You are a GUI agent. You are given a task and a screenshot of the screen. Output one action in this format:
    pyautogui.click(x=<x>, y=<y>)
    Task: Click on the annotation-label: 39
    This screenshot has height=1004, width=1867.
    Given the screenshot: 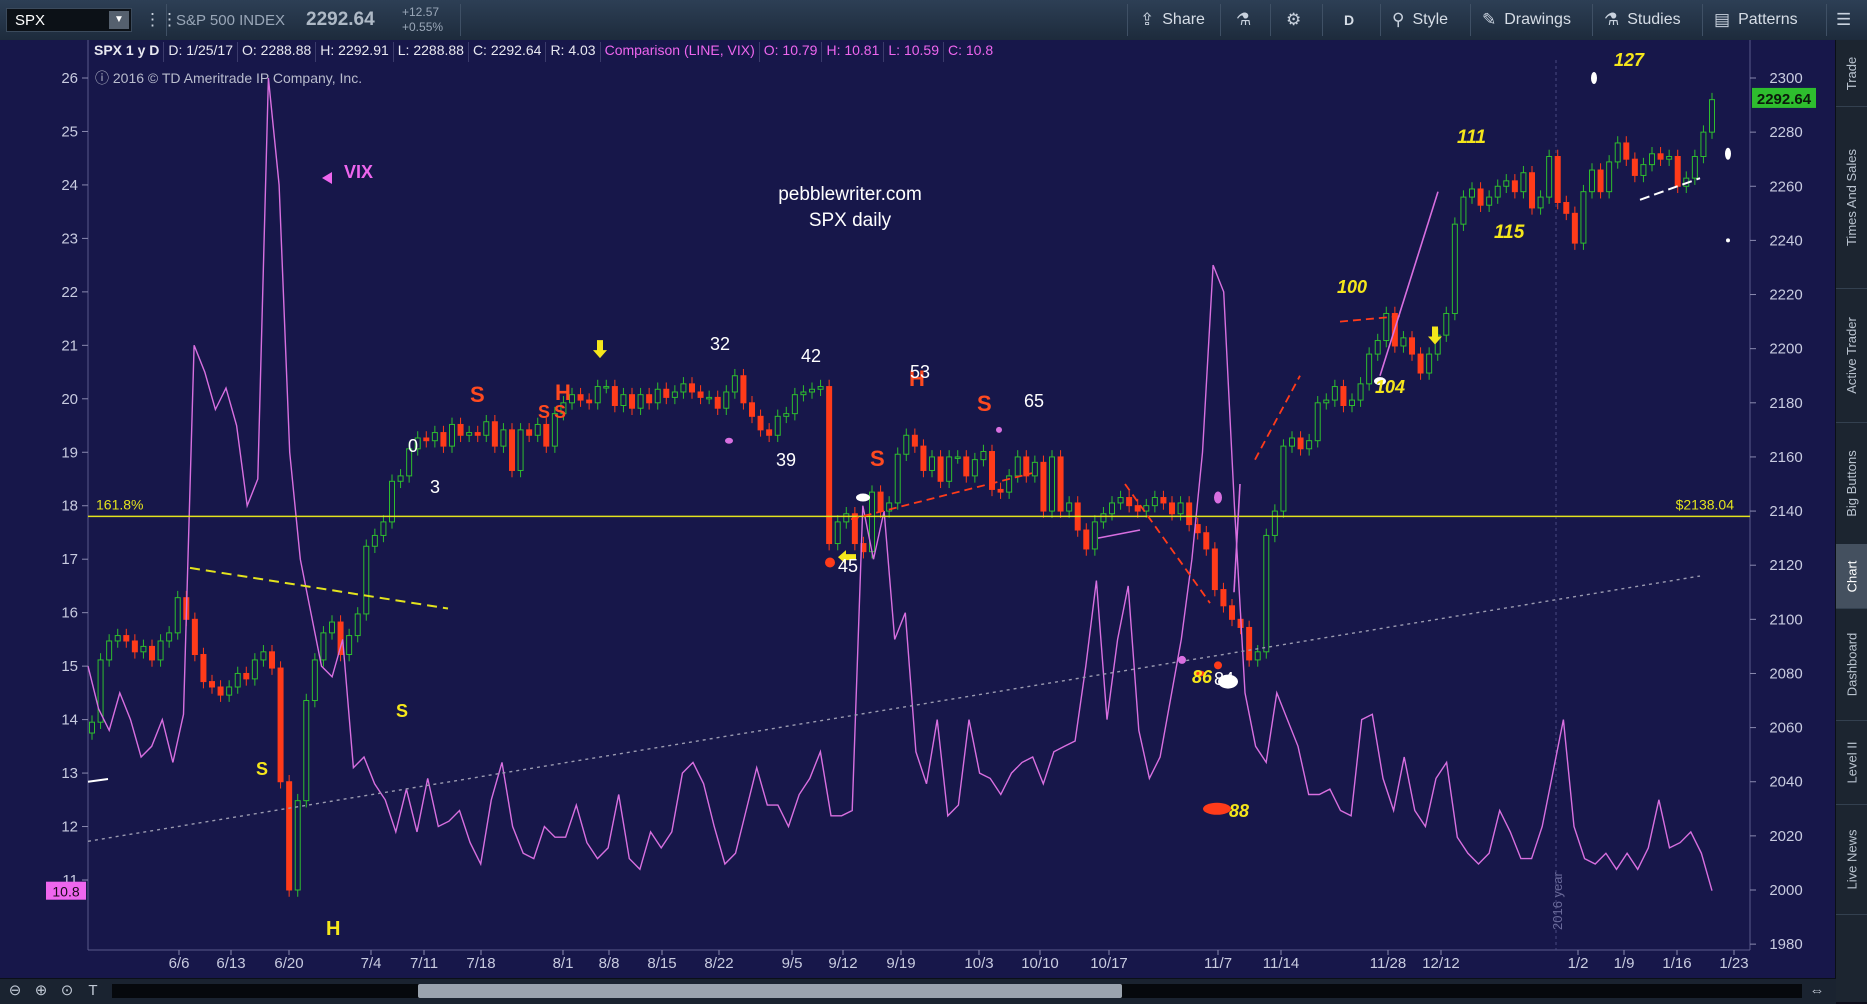 What is the action you would take?
    pyautogui.click(x=786, y=460)
    